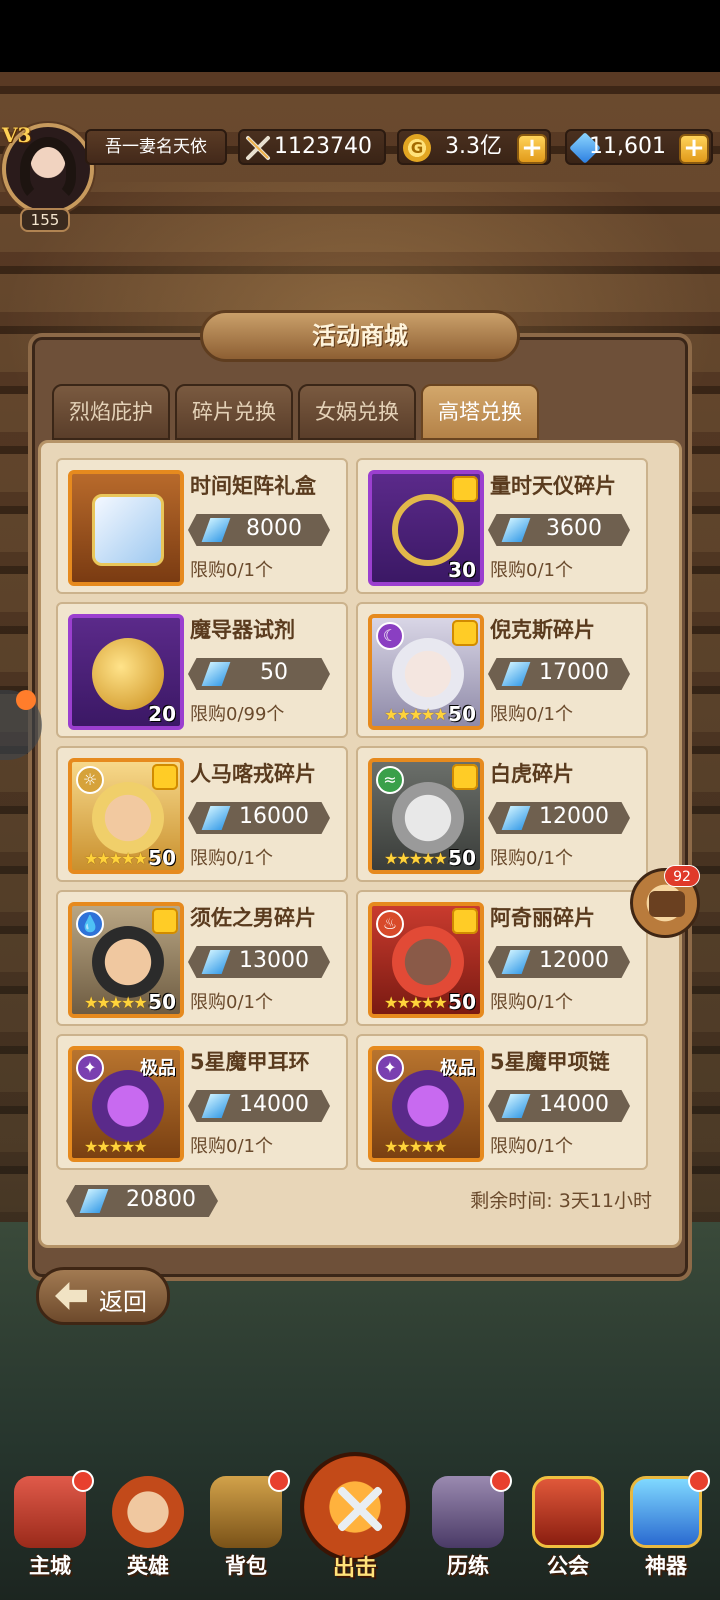  What do you see at coordinates (49, 177) in the screenshot?
I see `player-avatar-button: V3 155` at bounding box center [49, 177].